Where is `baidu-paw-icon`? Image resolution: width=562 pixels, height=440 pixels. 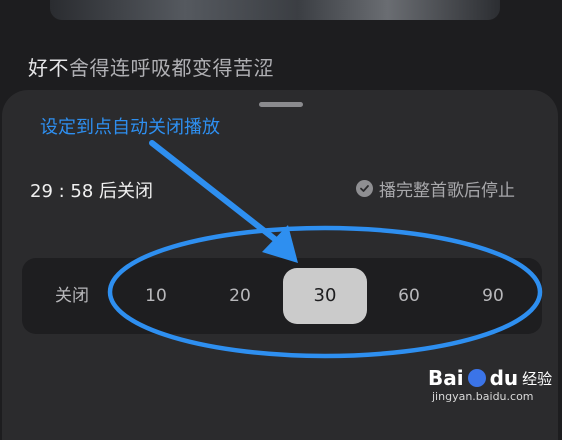 baidu-paw-icon is located at coordinates (476, 378).